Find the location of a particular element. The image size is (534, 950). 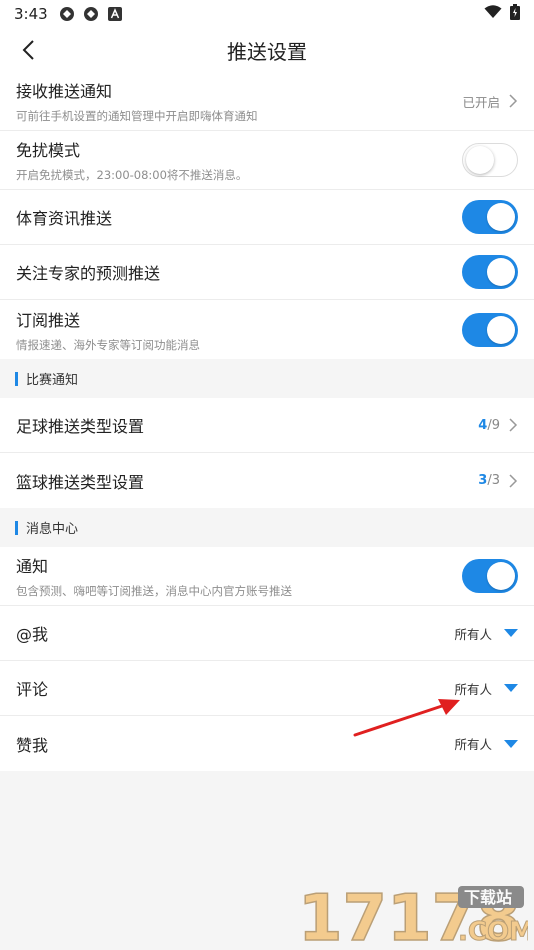

receive-push-label: 接收推送通知 is located at coordinates (64, 91).